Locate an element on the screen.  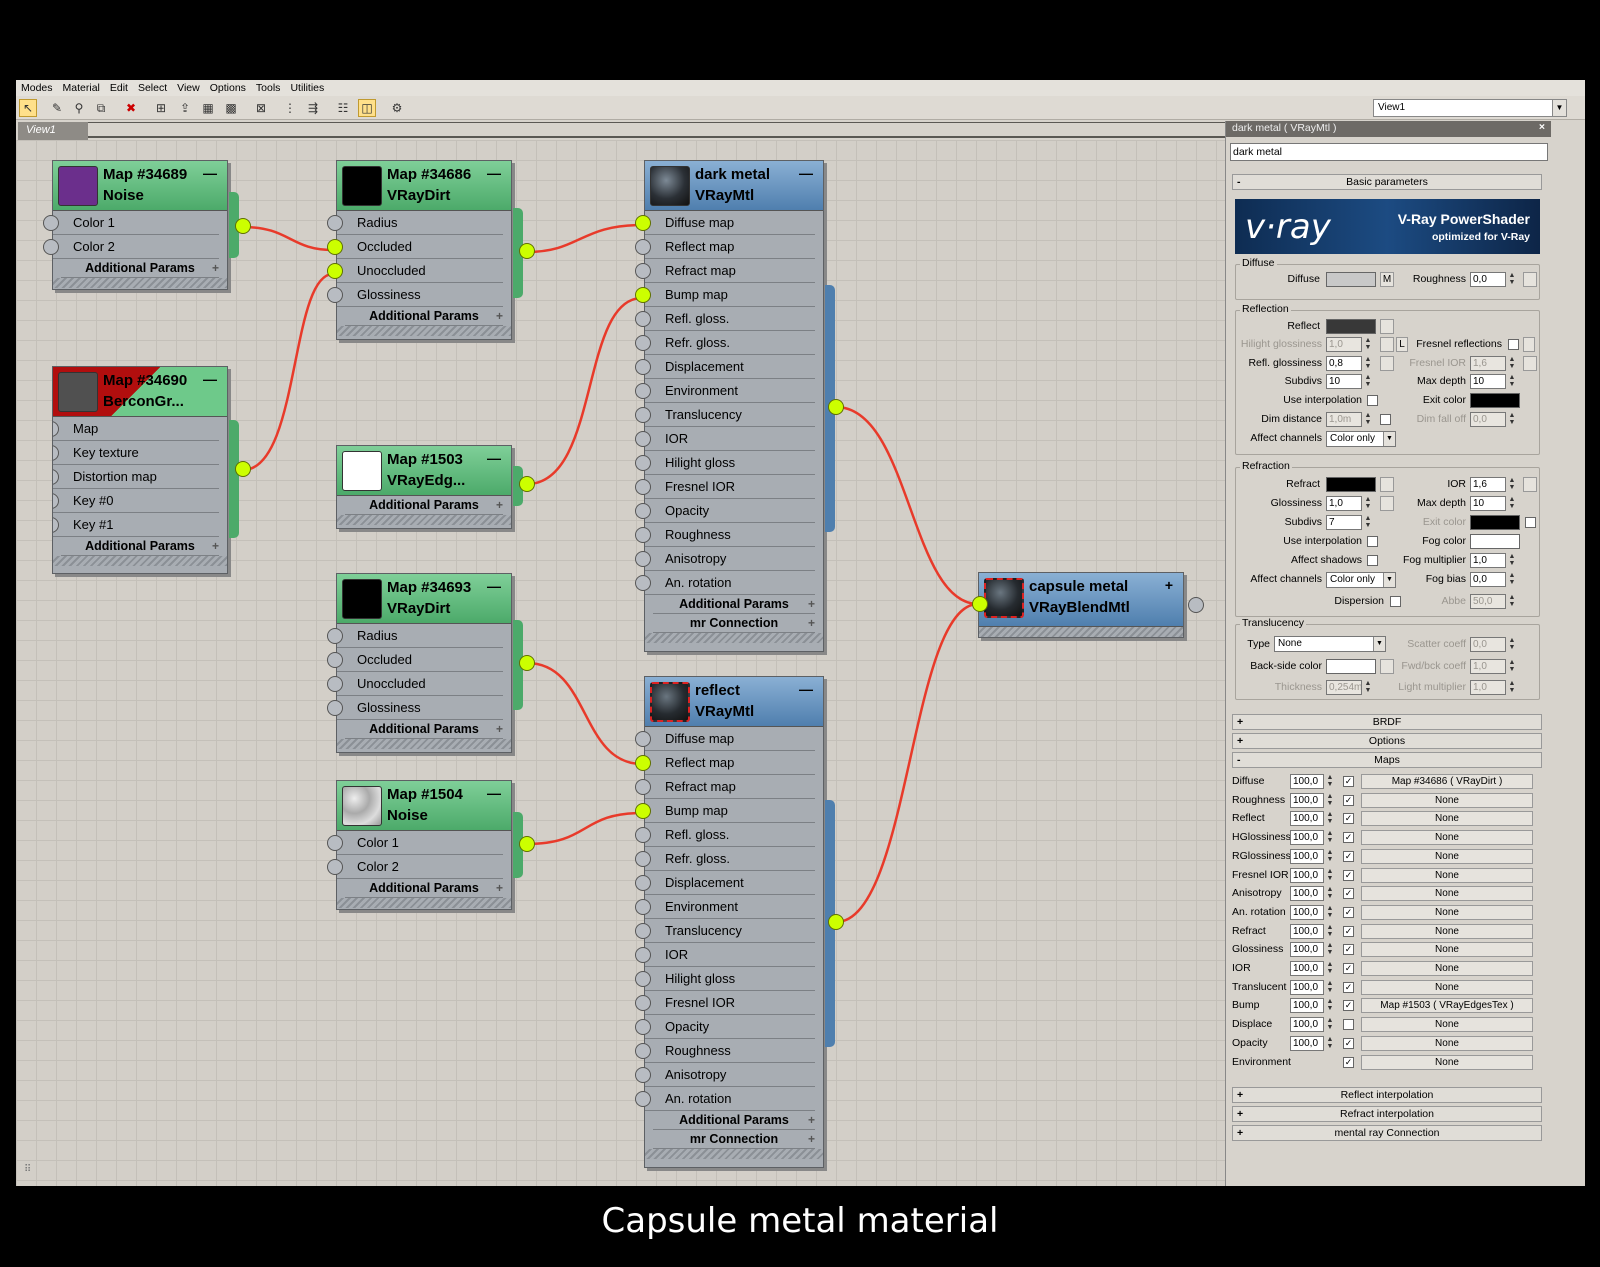
slot-ior: IOR is located at coordinates (725, 955).